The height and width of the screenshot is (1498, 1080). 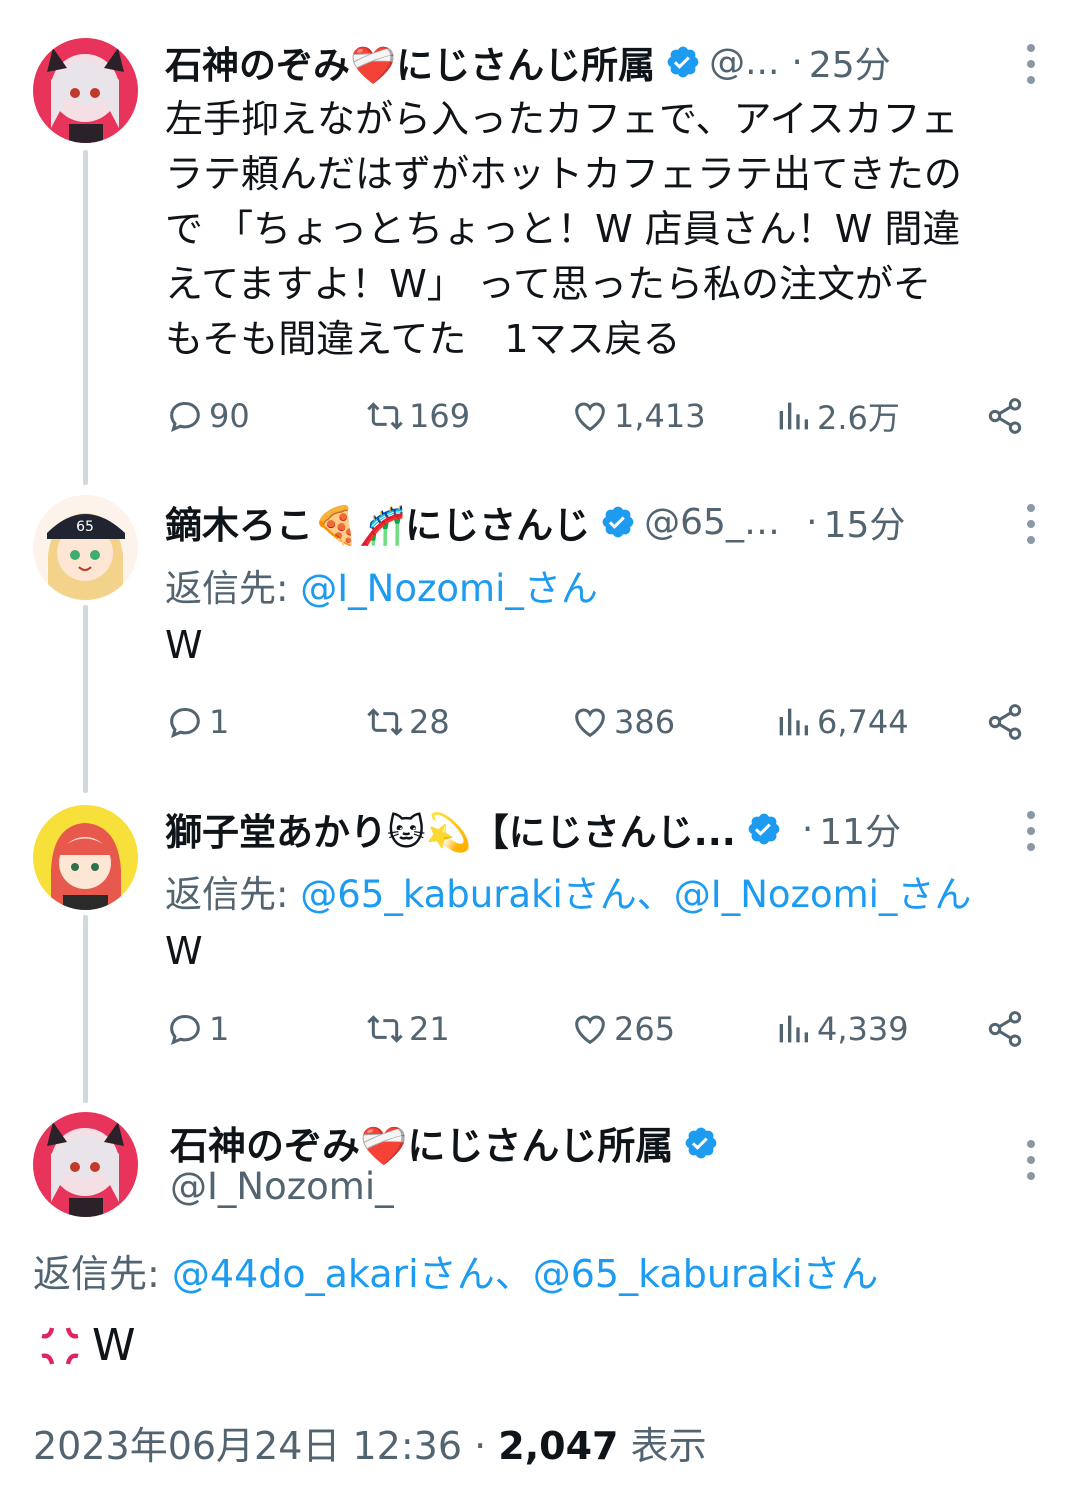 I want to click on main-name-row: 石神のぞみ❤️‍🩹にじさんじ所属, so click(x=448, y=1142).